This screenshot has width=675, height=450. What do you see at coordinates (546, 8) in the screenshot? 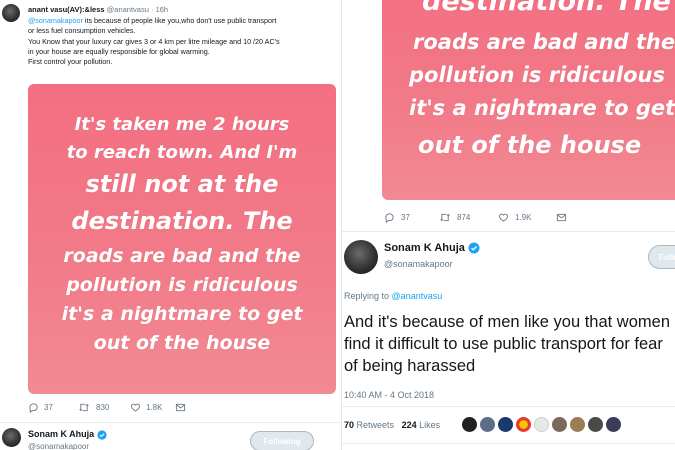
I see `crop-quote-line-1: destination. The` at bounding box center [546, 8].